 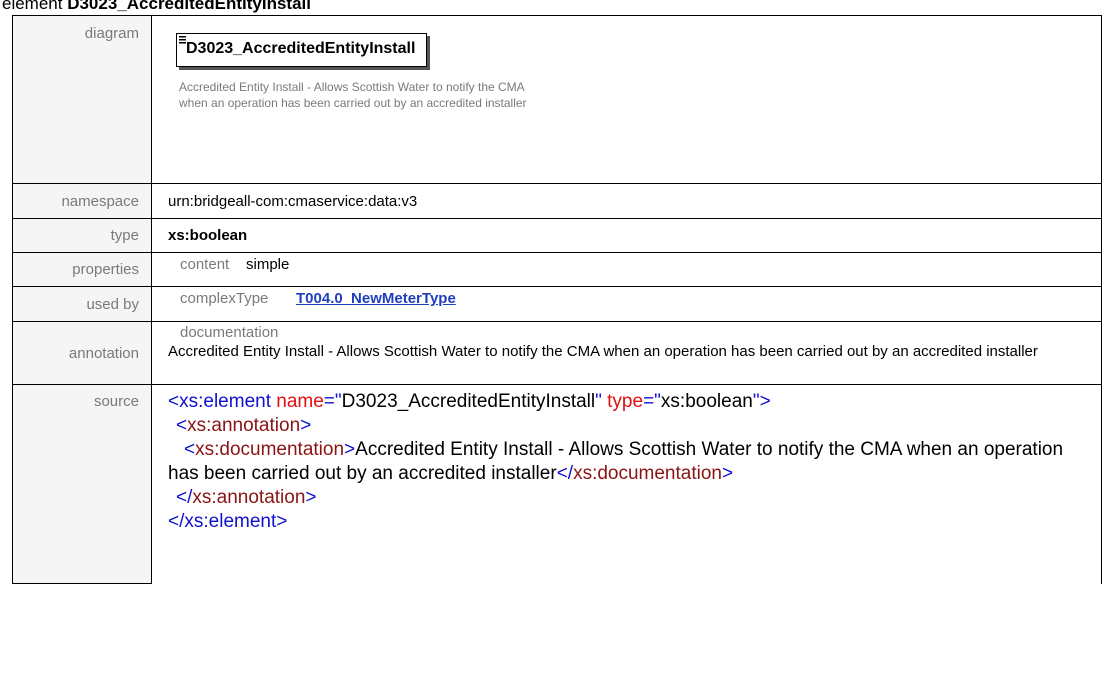 I want to click on page-title-prefix: element, so click(x=35, y=6).